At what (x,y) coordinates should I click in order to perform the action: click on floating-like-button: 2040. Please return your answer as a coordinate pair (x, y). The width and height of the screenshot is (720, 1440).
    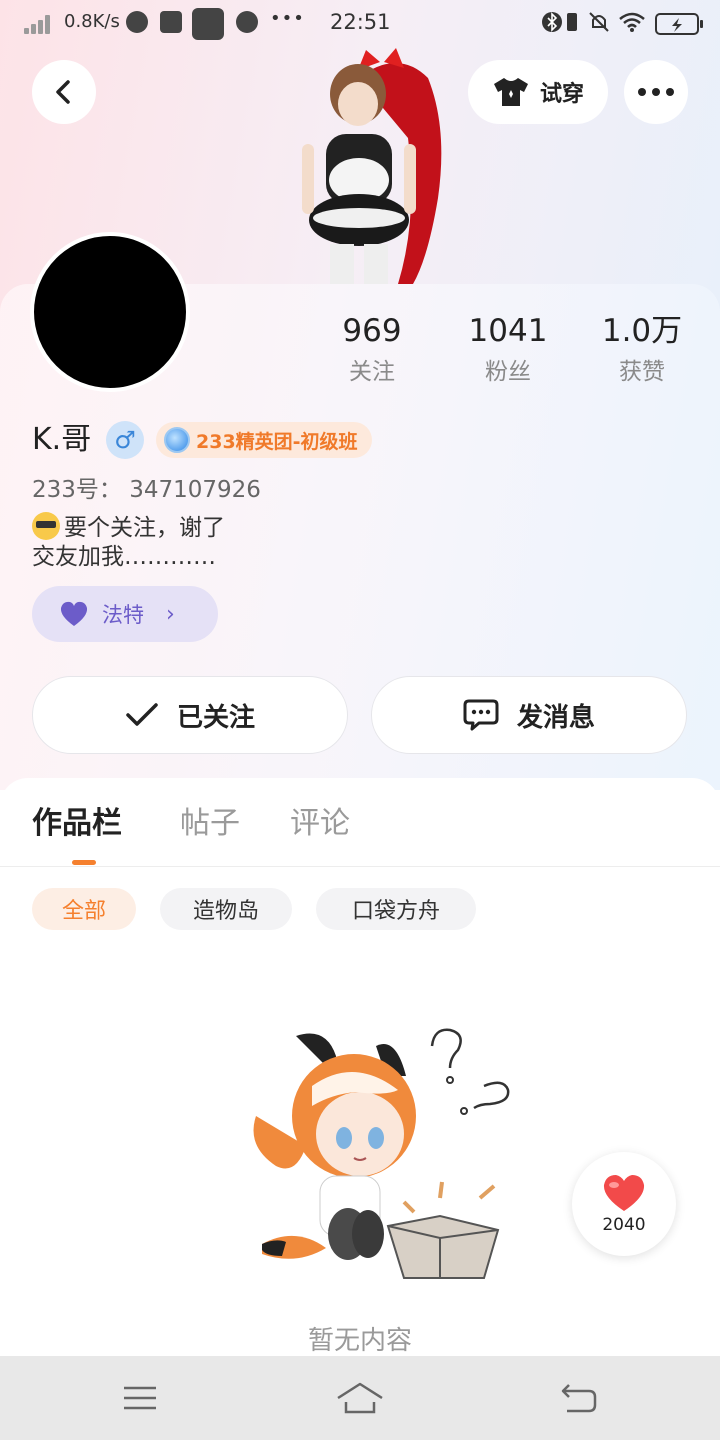
    Looking at the image, I should click on (624, 1204).